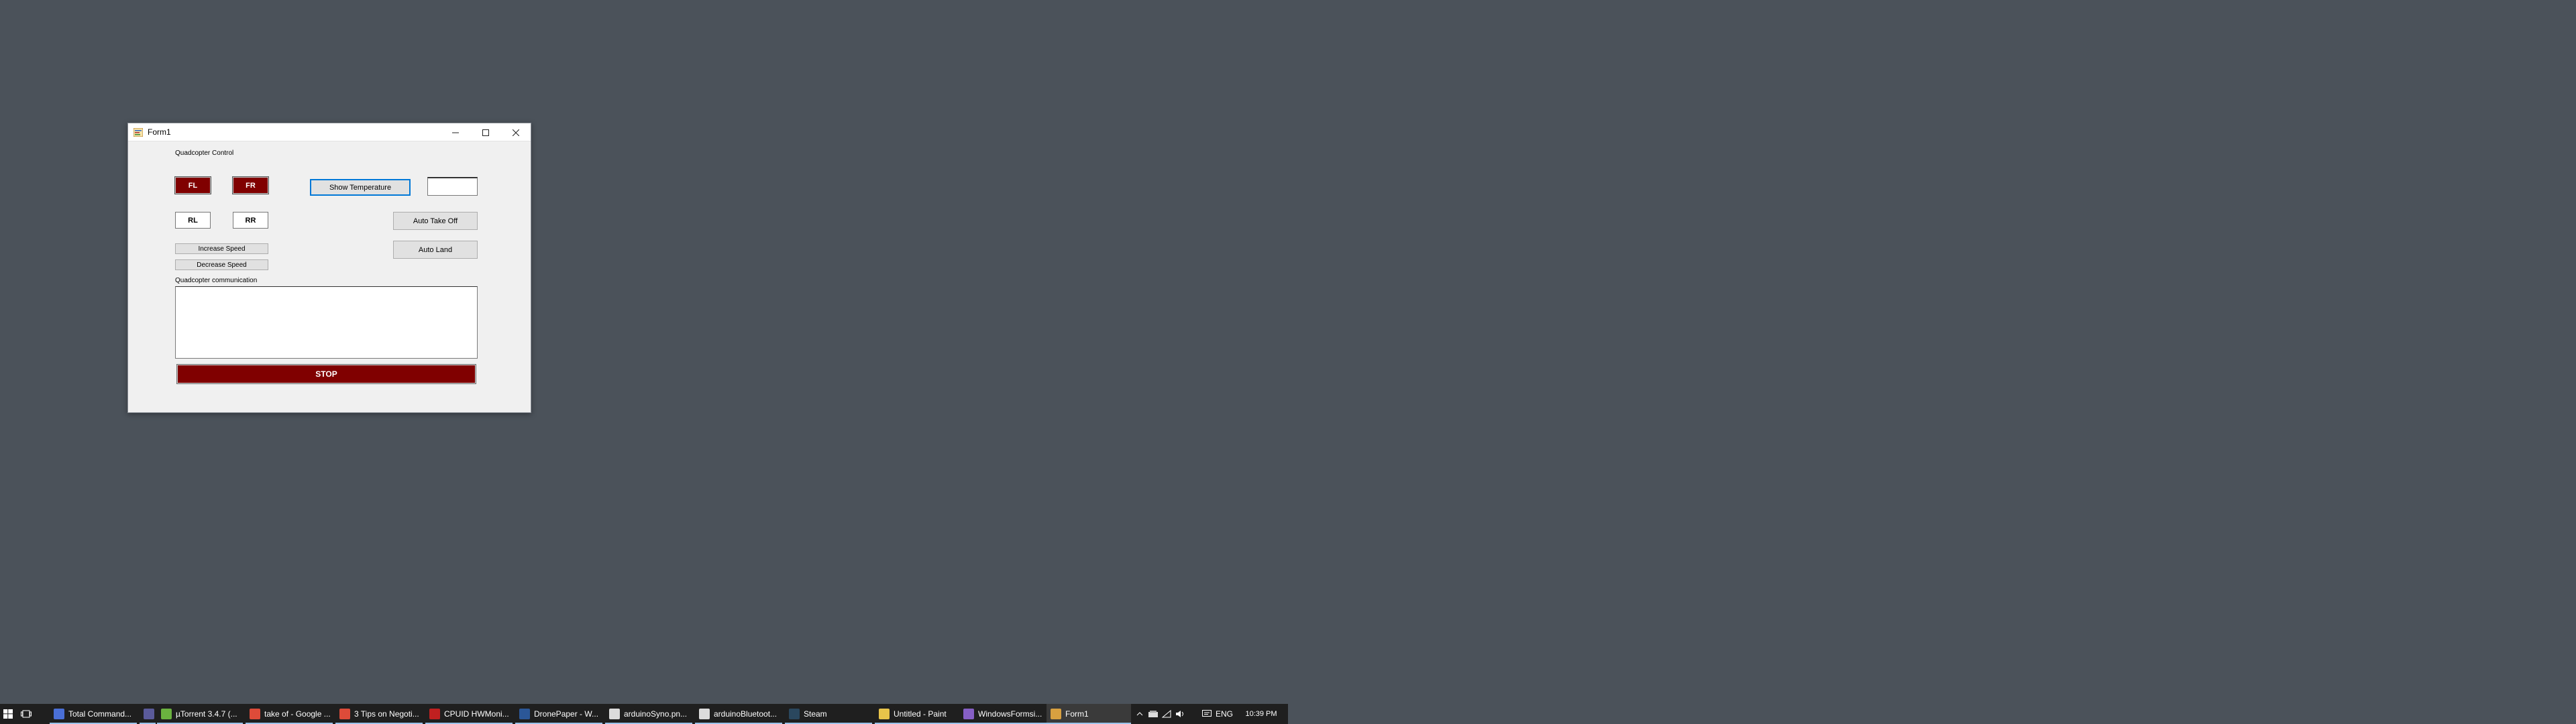 Image resolution: width=2576 pixels, height=724 pixels. What do you see at coordinates (452, 186) in the screenshot?
I see `temperature-textbox` at bounding box center [452, 186].